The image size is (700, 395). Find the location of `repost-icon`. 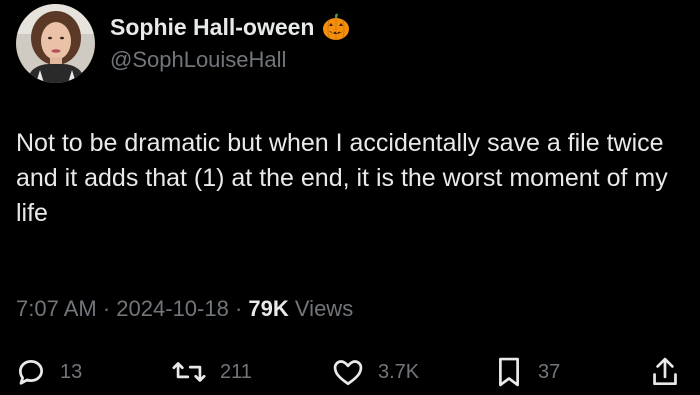

repost-icon is located at coordinates (189, 372).